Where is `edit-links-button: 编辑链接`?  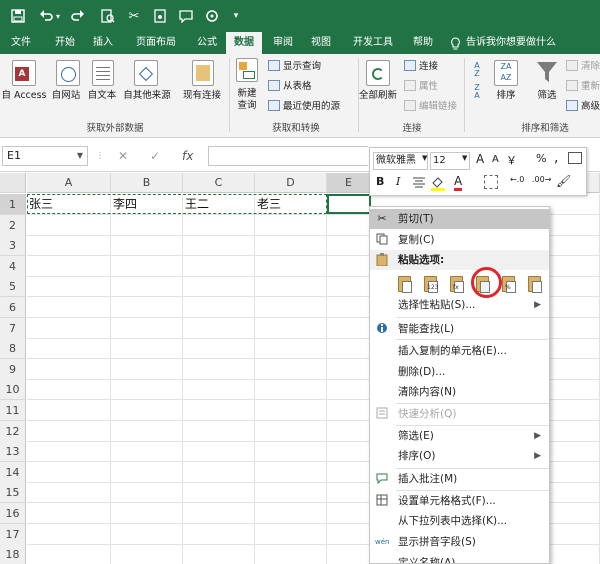 edit-links-button: 编辑链接 is located at coordinates (430, 107).